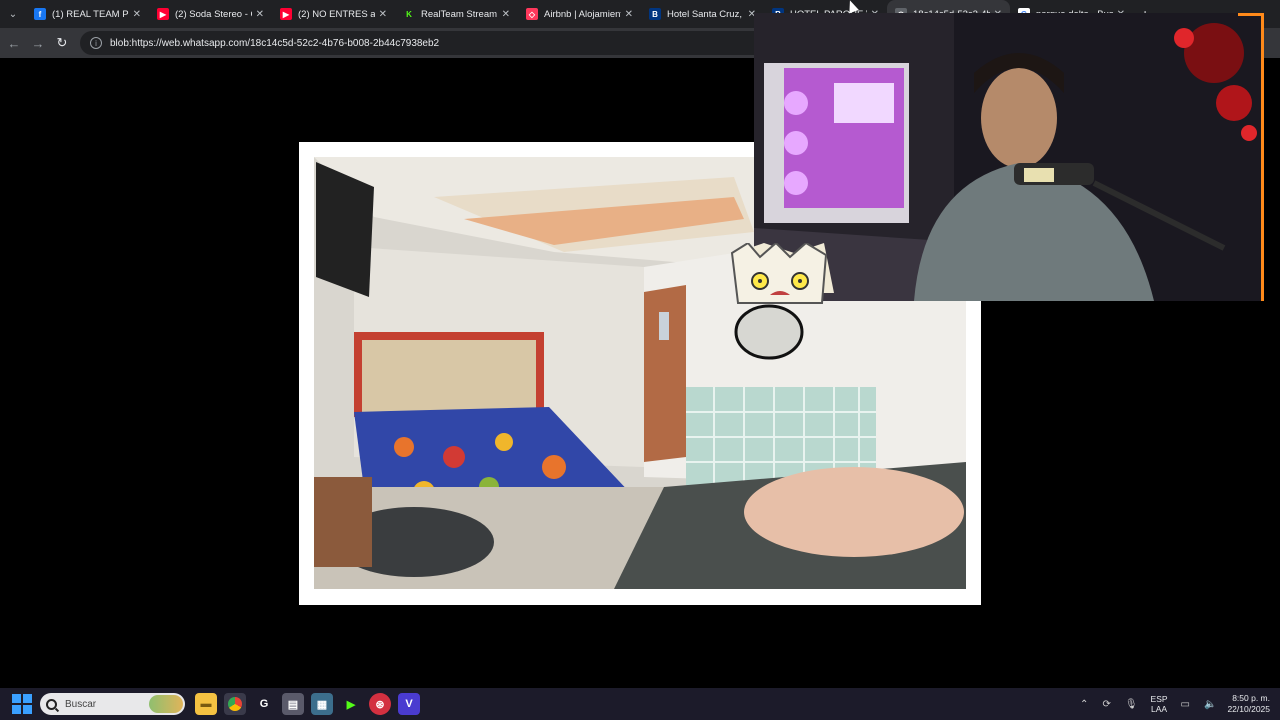  I want to click on red-app-icon: ⊛, so click(380, 704).